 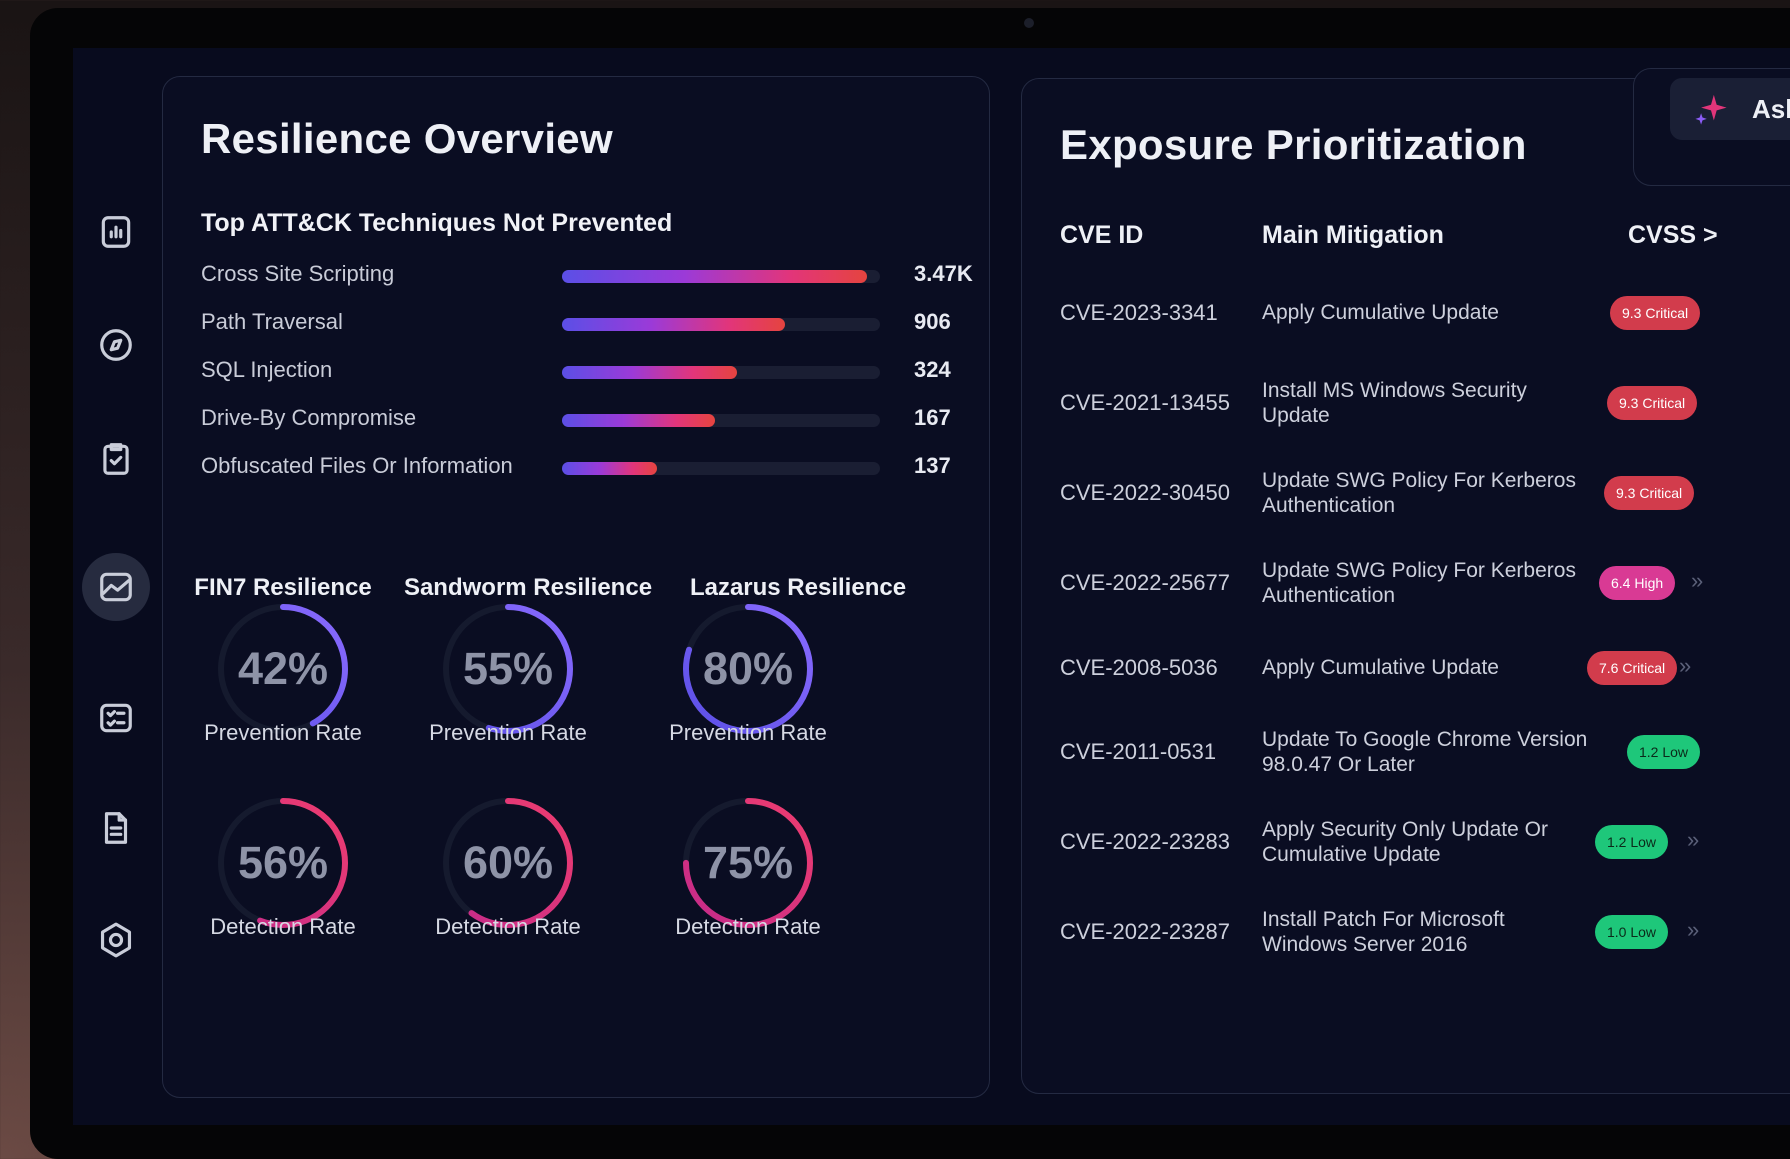 What do you see at coordinates (1145, 493) in the screenshot?
I see `cve-id: CVE-2022-30450` at bounding box center [1145, 493].